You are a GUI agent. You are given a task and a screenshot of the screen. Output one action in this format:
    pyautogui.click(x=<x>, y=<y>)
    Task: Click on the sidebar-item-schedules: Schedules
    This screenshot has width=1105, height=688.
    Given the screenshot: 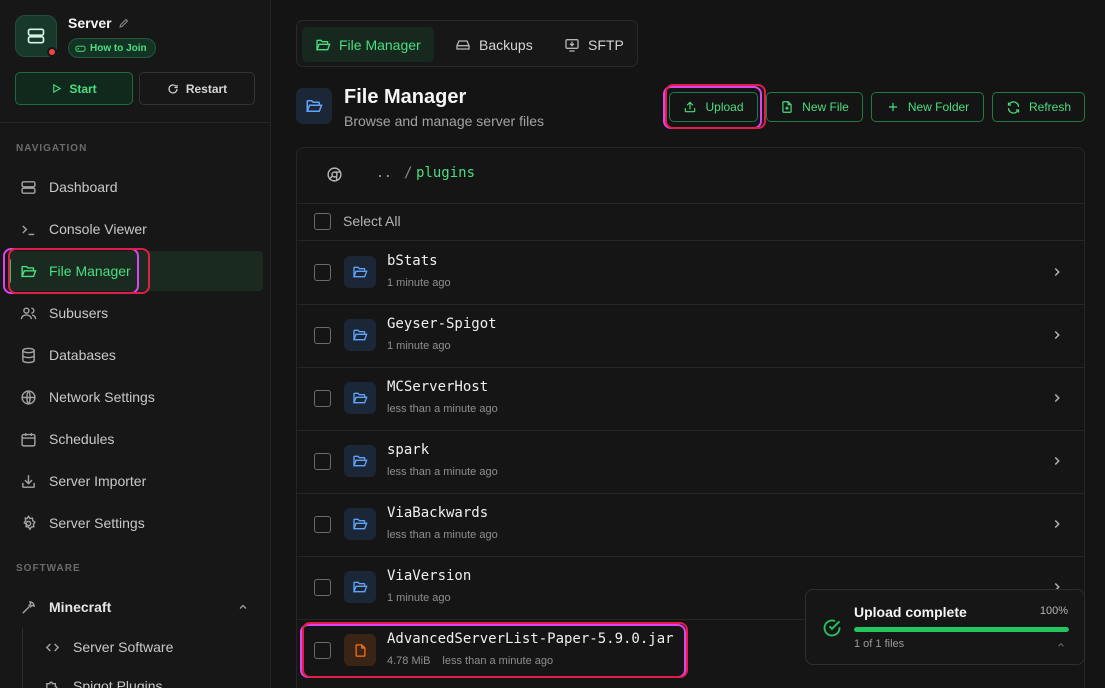 What is the action you would take?
    pyautogui.click(x=135, y=439)
    